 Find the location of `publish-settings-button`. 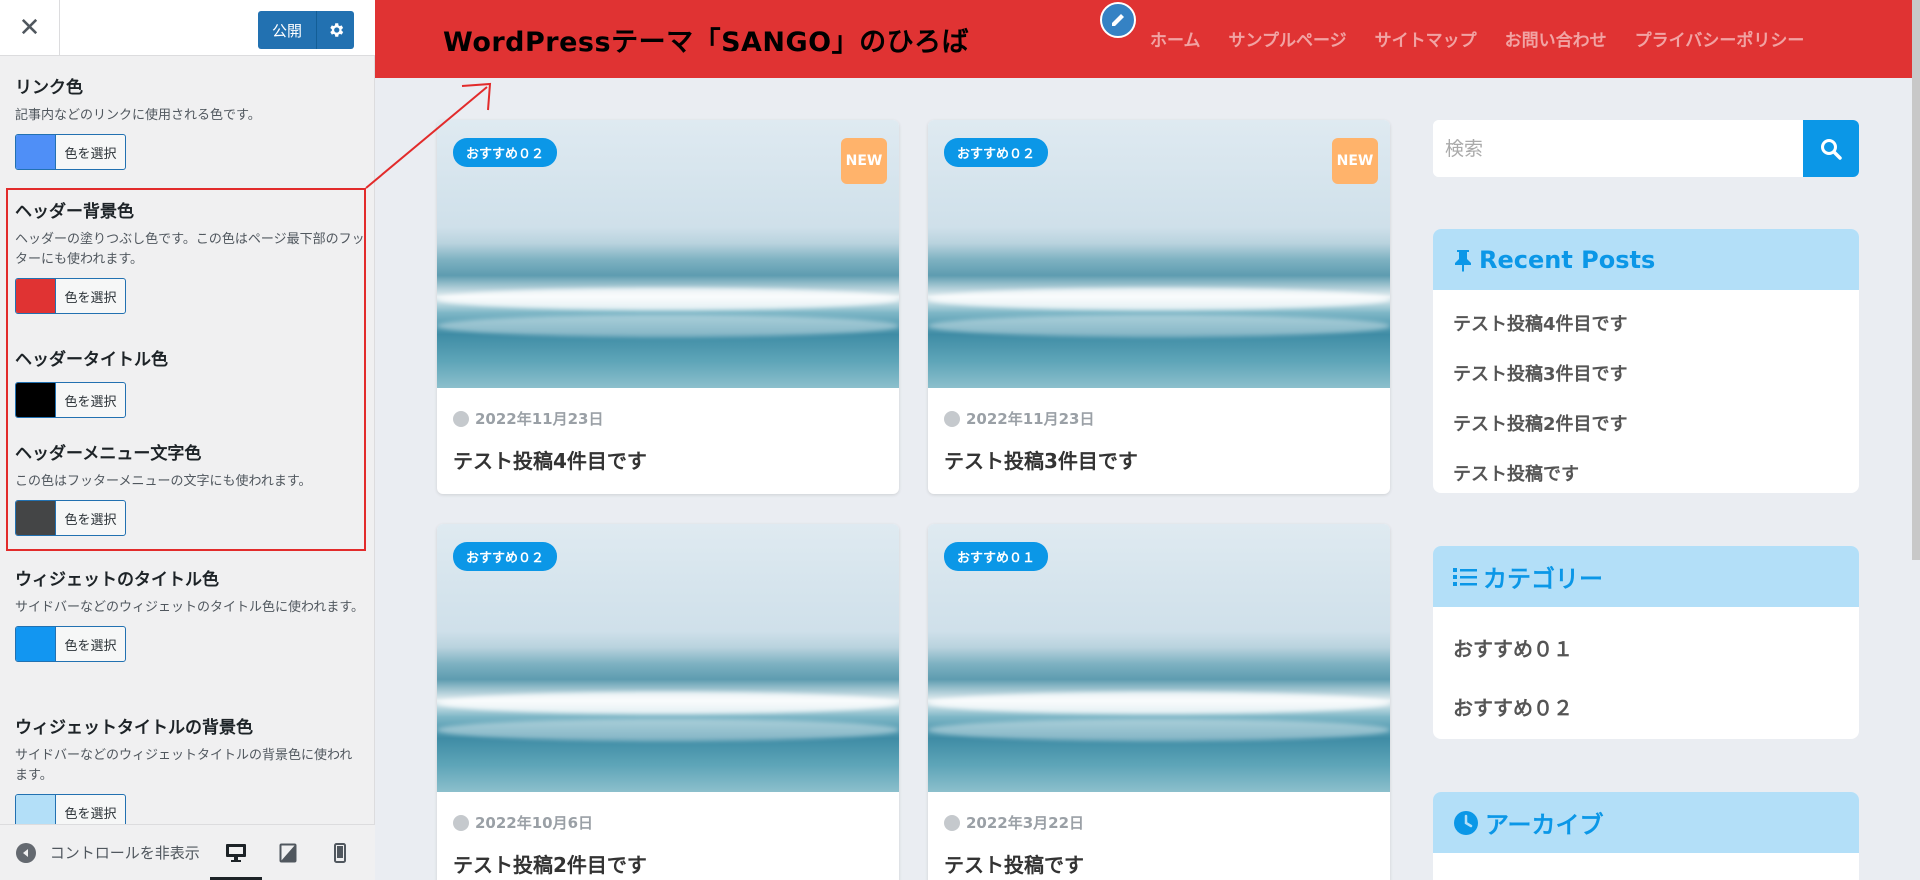

publish-settings-button is located at coordinates (335, 30).